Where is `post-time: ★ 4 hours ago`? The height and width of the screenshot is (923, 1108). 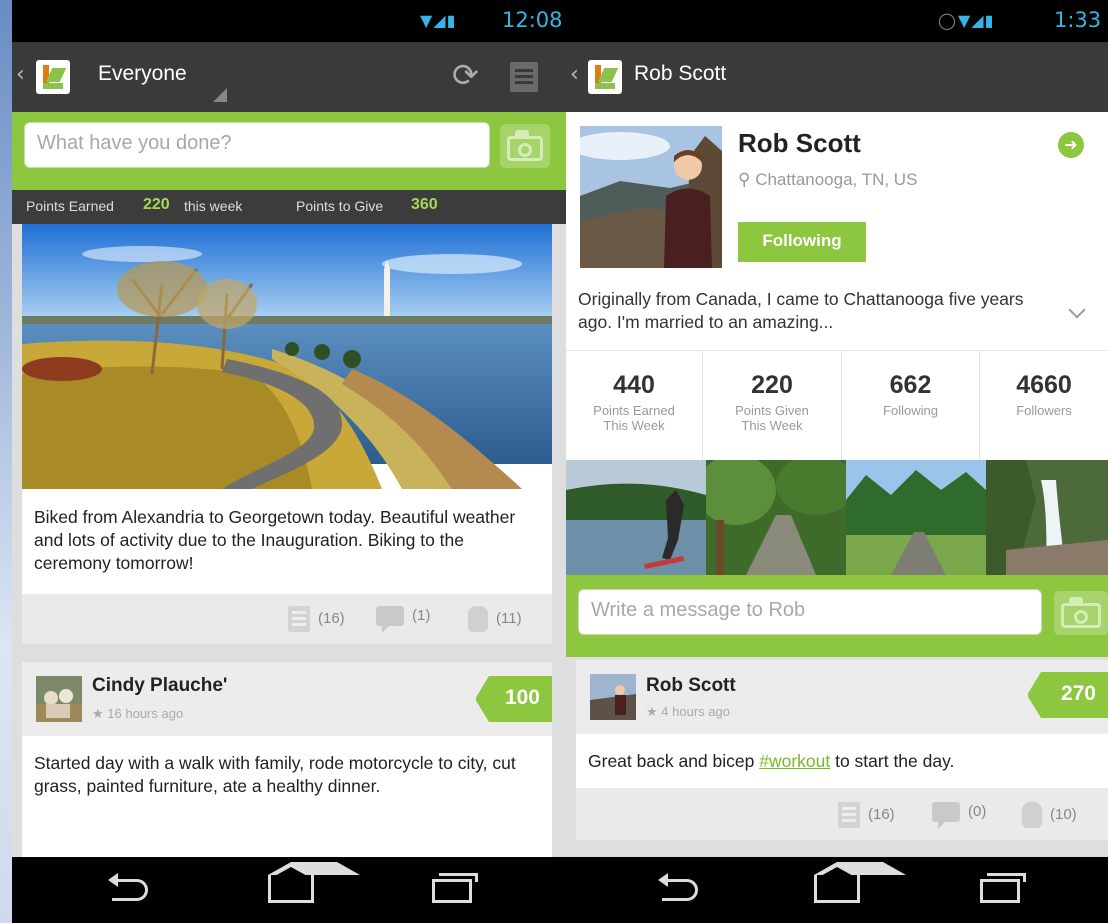
post-time: ★ 4 hours ago is located at coordinates (688, 712).